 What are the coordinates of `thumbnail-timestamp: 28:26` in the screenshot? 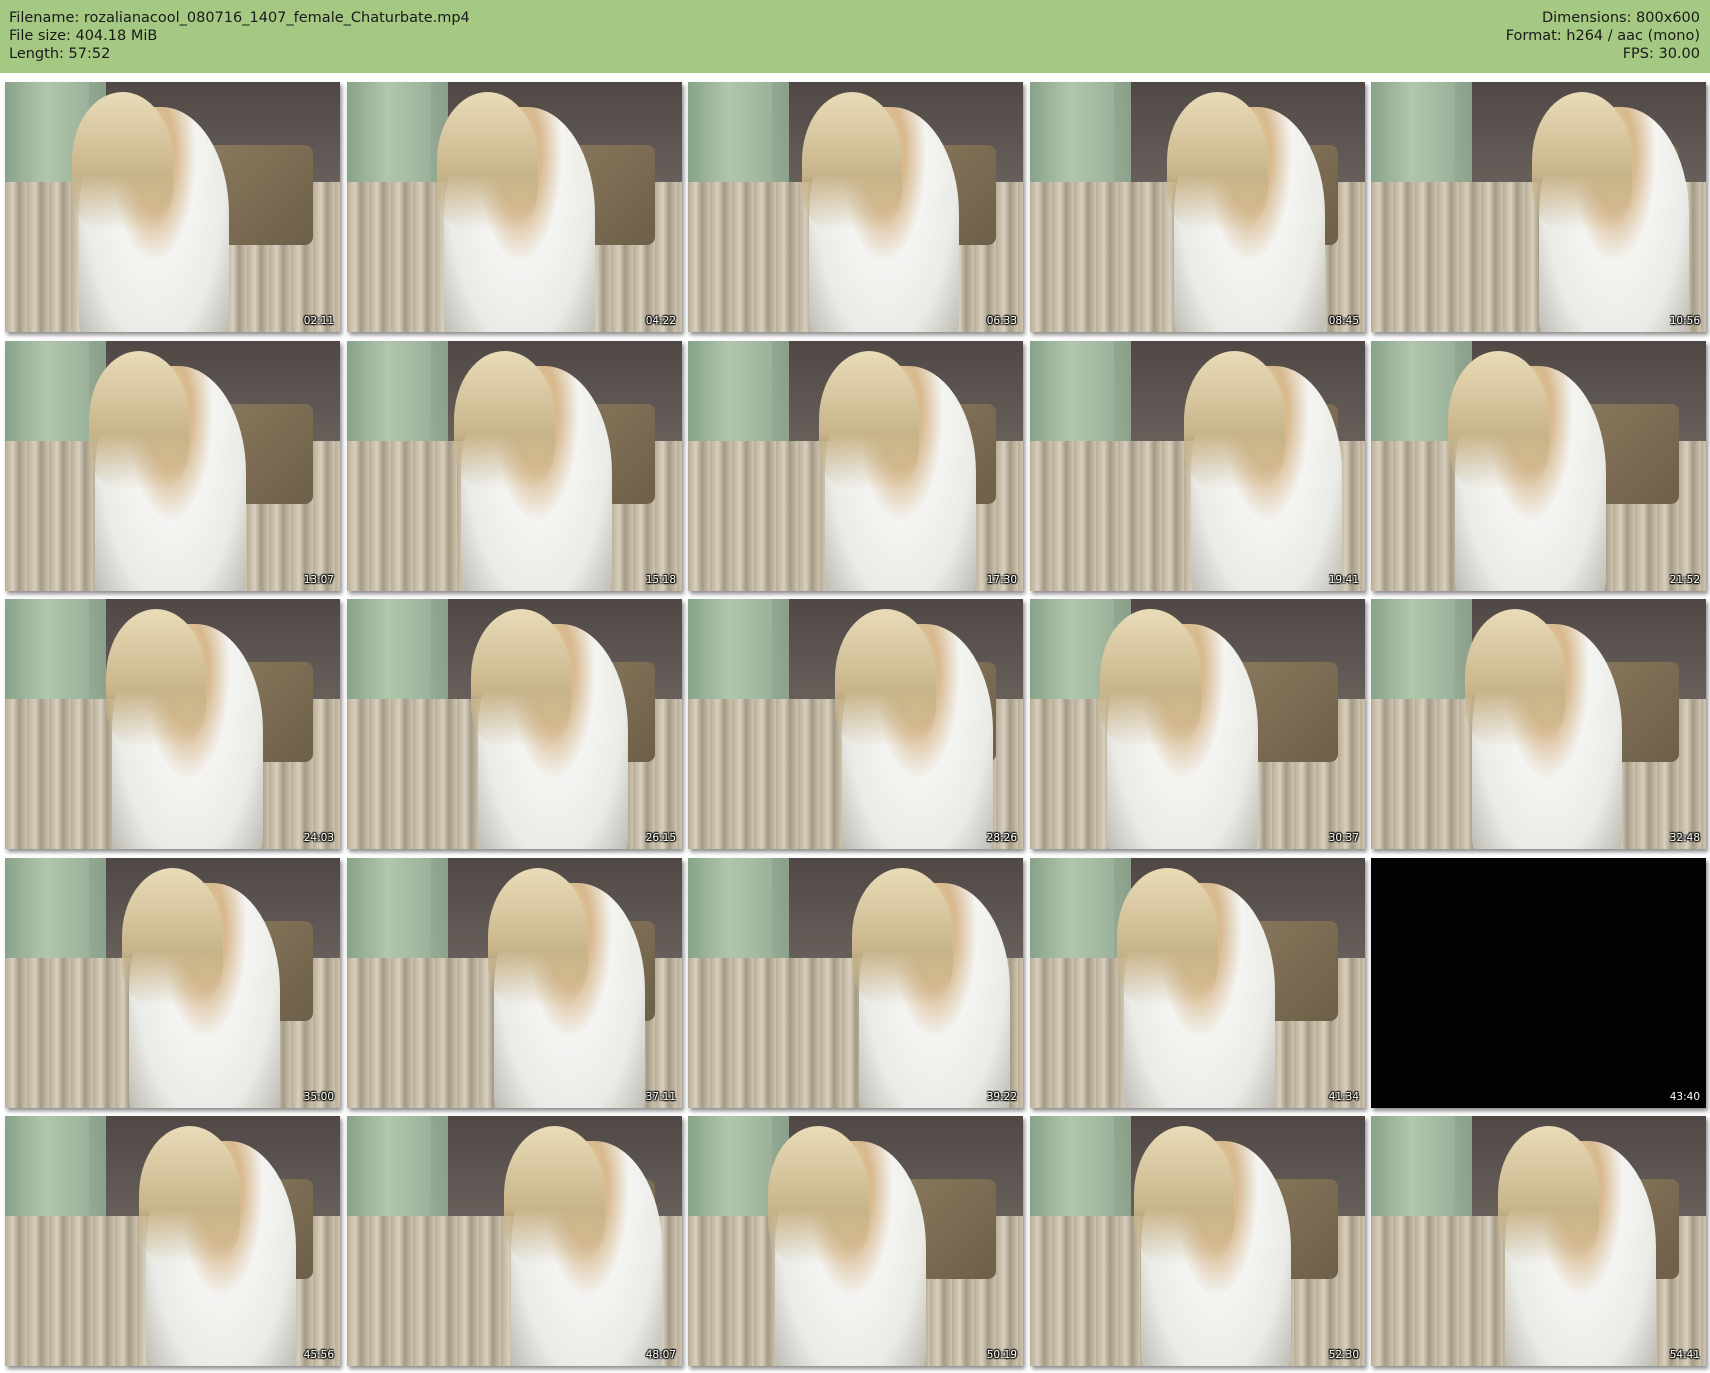 It's located at (1001, 838).